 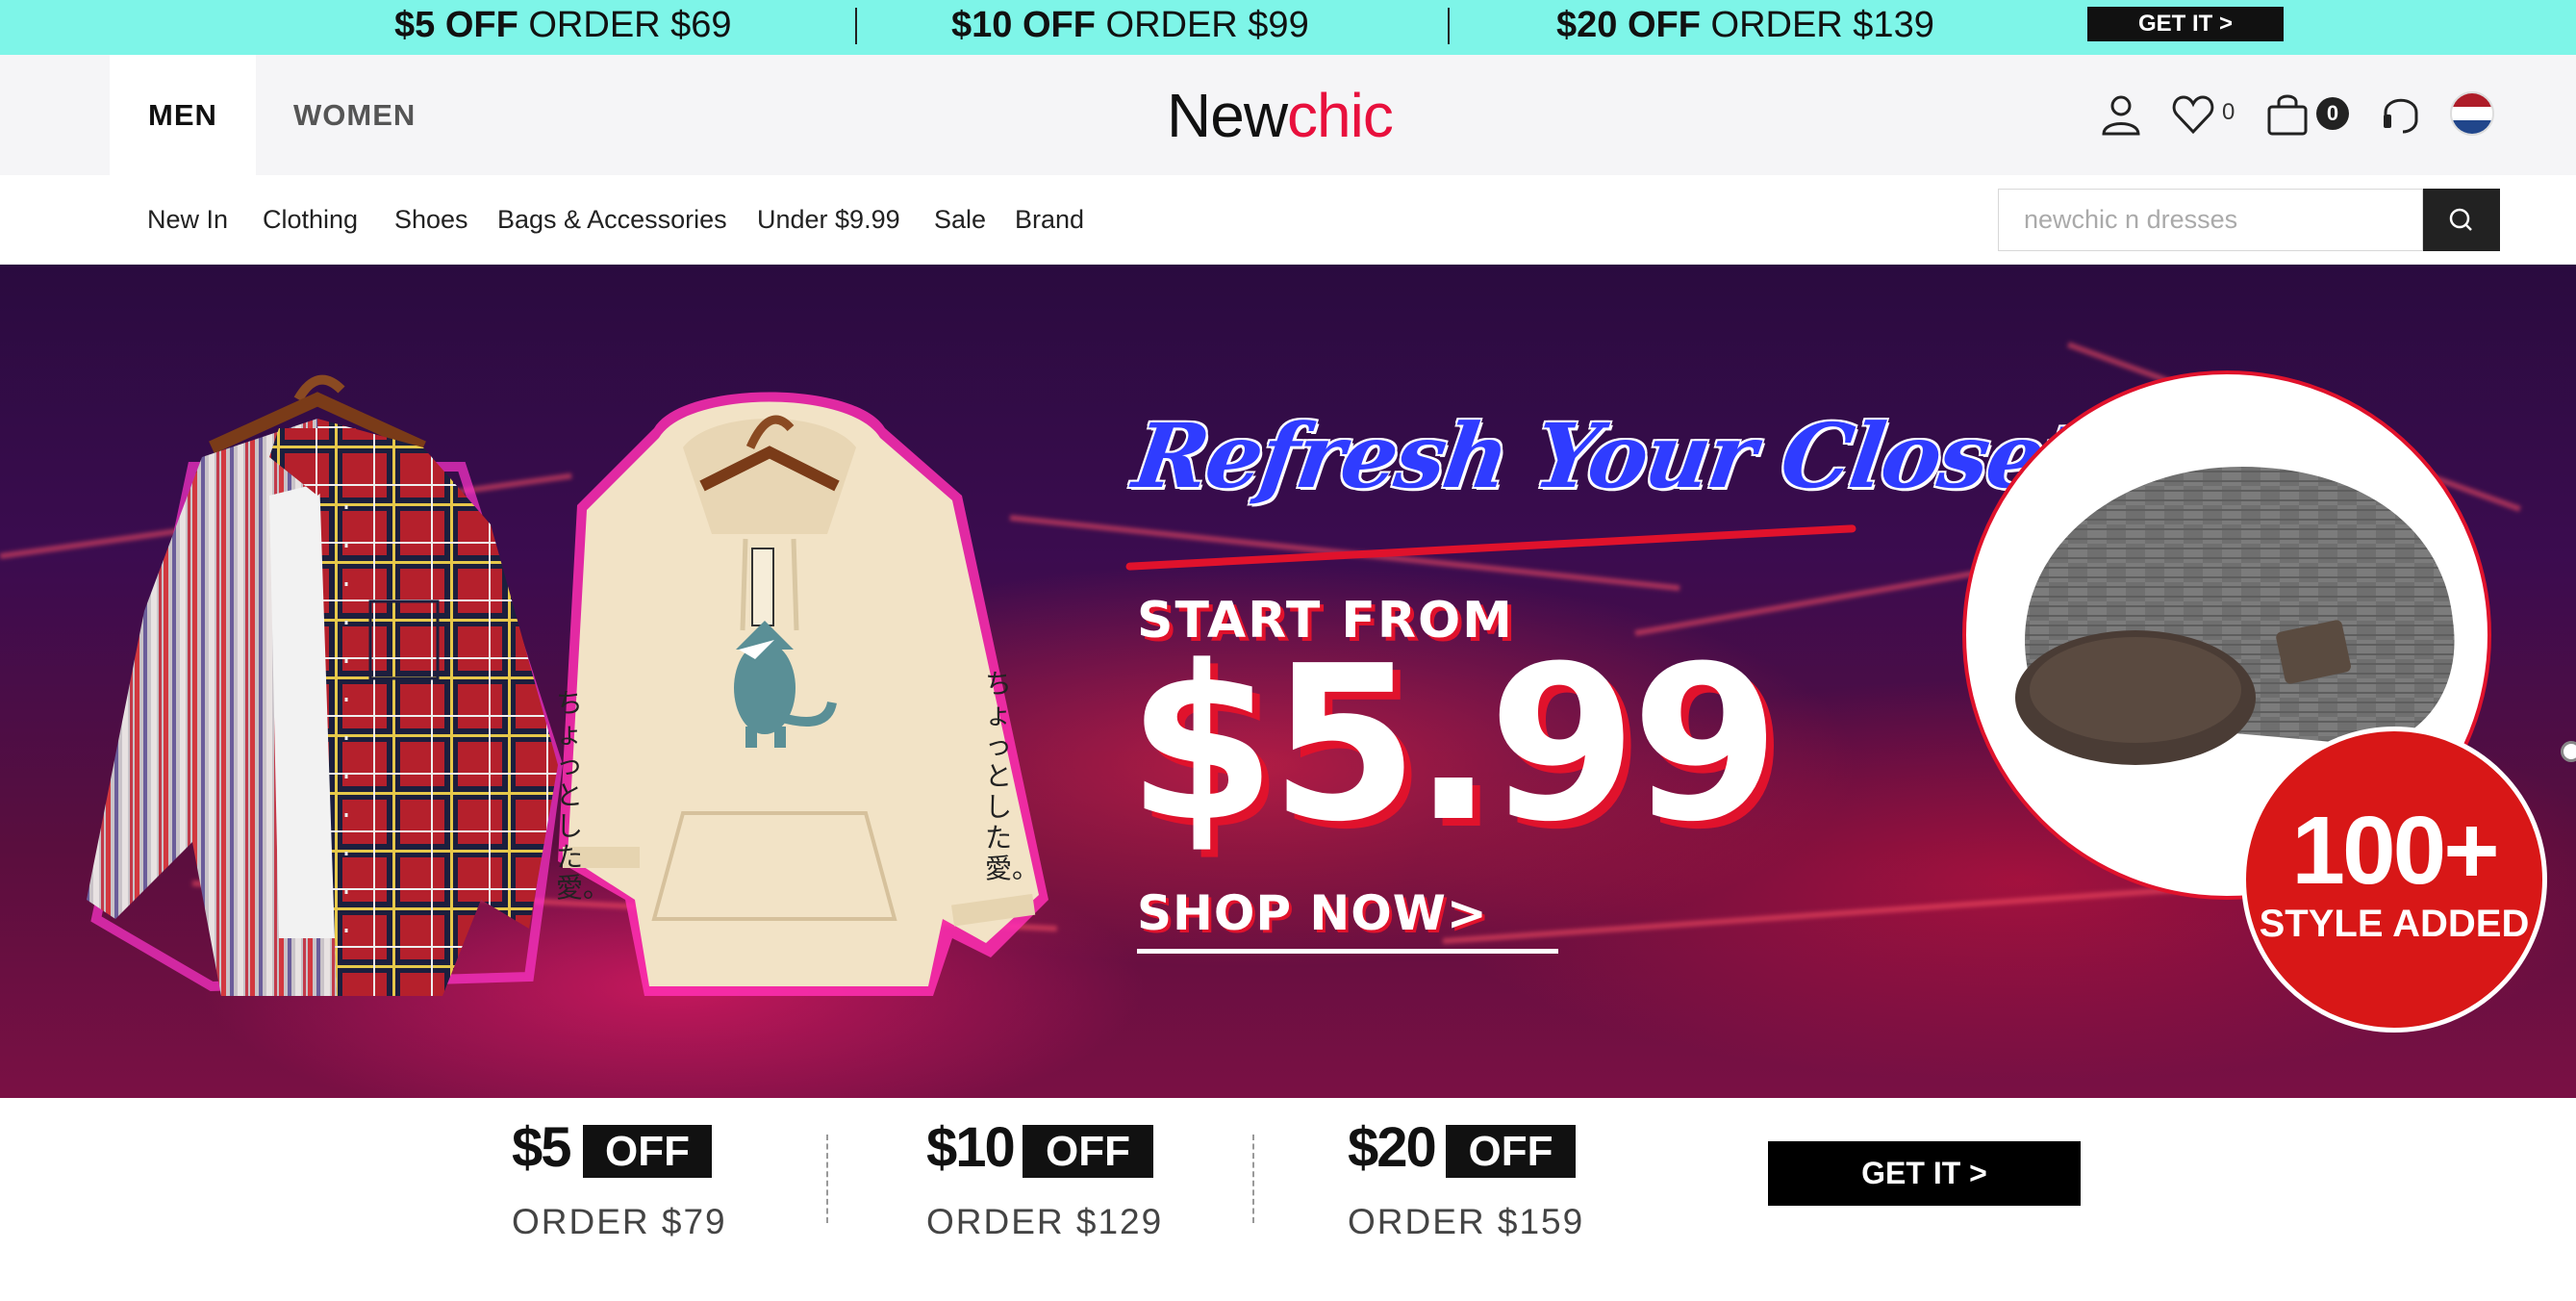 What do you see at coordinates (355, 115) in the screenshot?
I see `tab-women: WOMEN` at bounding box center [355, 115].